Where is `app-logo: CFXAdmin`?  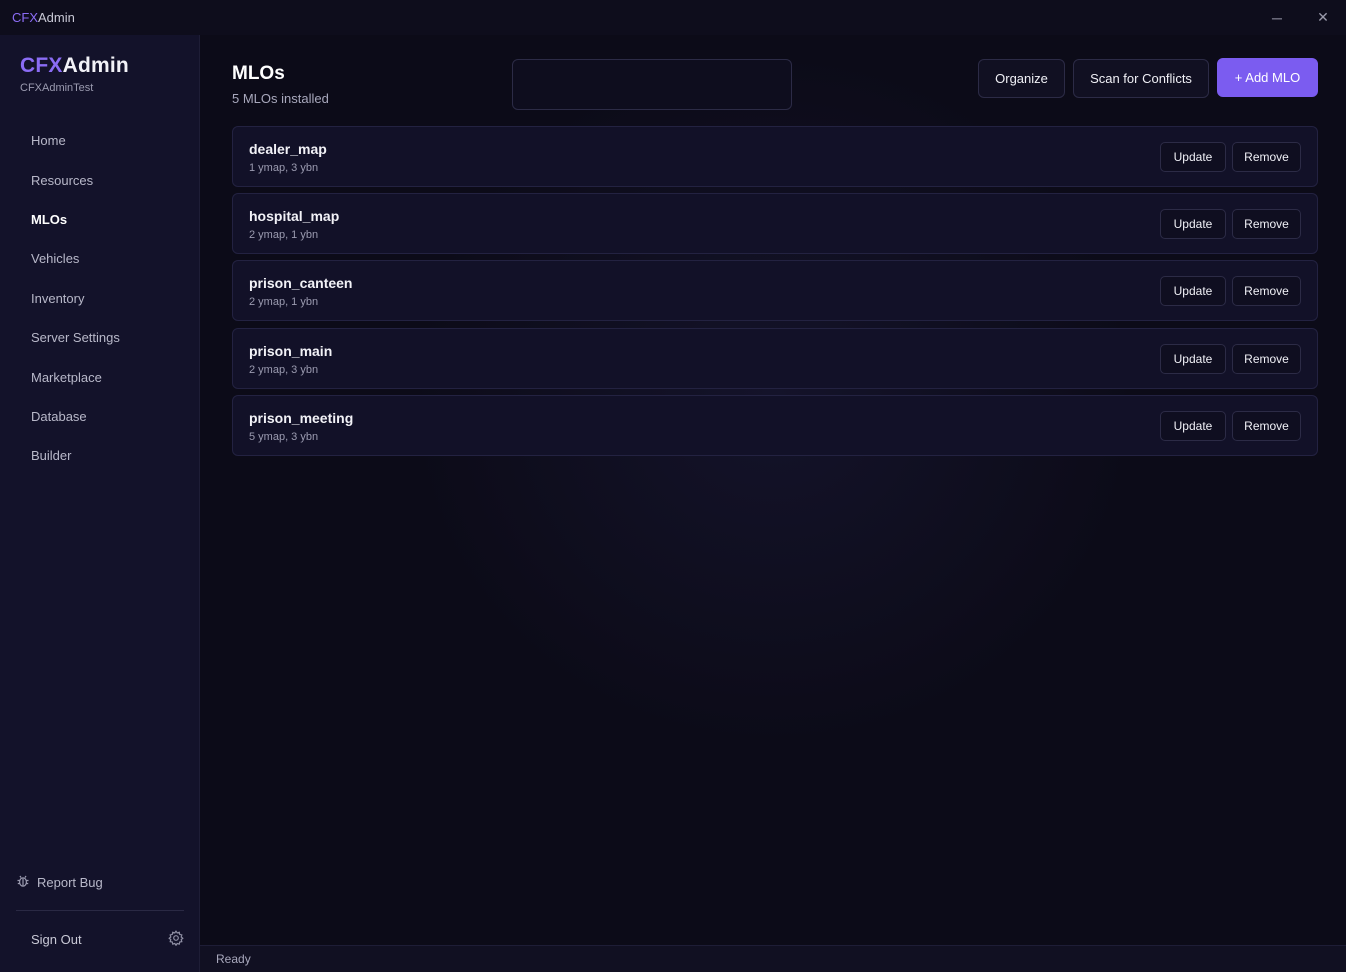
app-logo: CFXAdmin is located at coordinates (74, 66).